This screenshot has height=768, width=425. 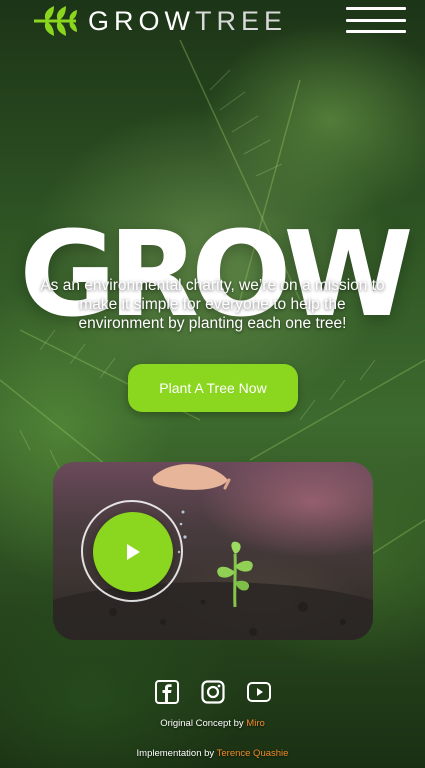 I want to click on brand-name: GROWTREE, so click(x=187, y=21).